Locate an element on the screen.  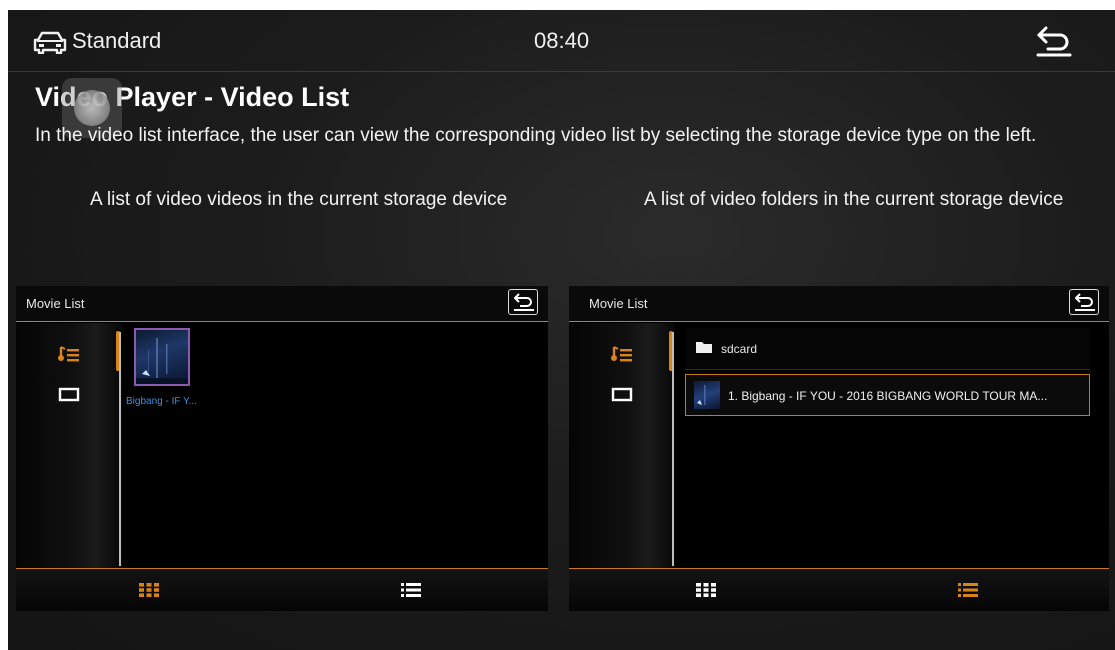
status-bar: Standard 08:40 is located at coordinates (561, 41).